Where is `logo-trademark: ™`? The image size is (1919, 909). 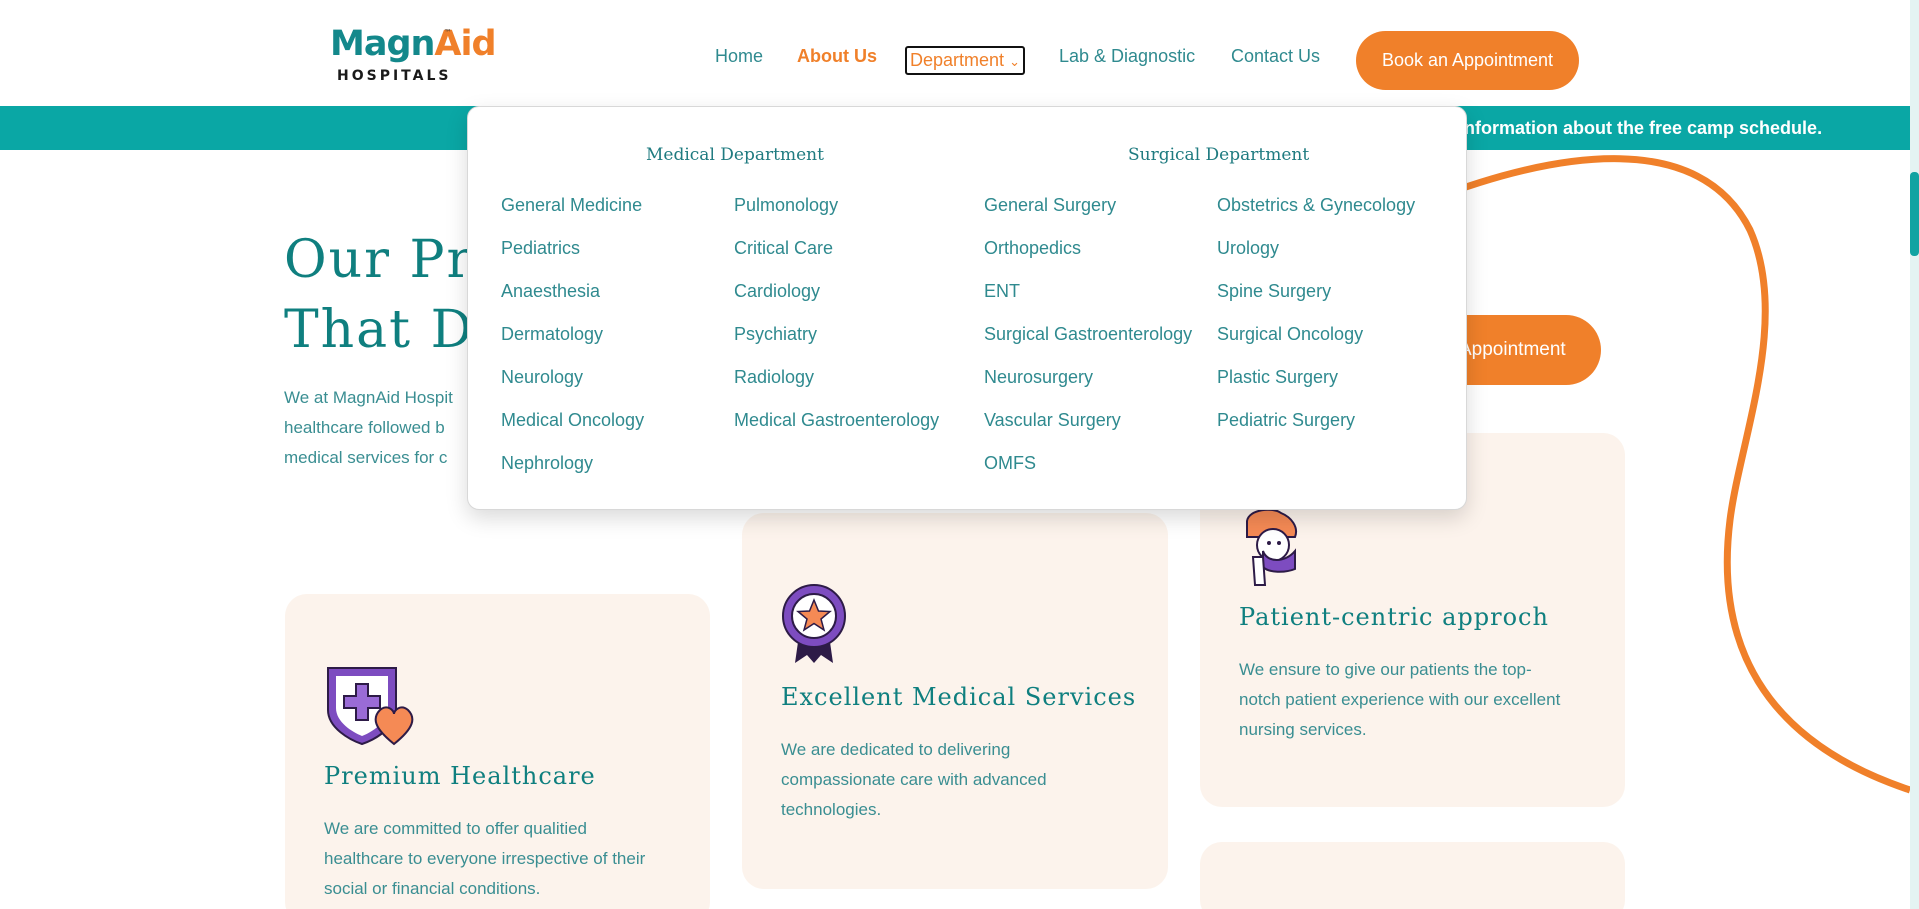
logo-trademark: ™ is located at coordinates (448, 32).